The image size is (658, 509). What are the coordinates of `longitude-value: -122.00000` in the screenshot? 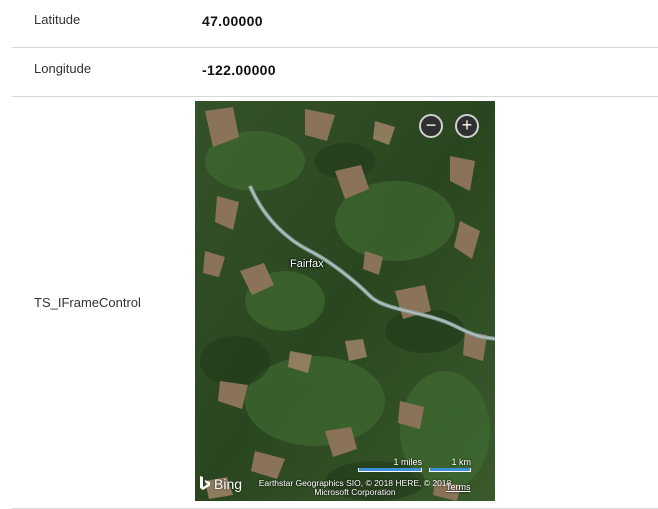 It's located at (239, 70).